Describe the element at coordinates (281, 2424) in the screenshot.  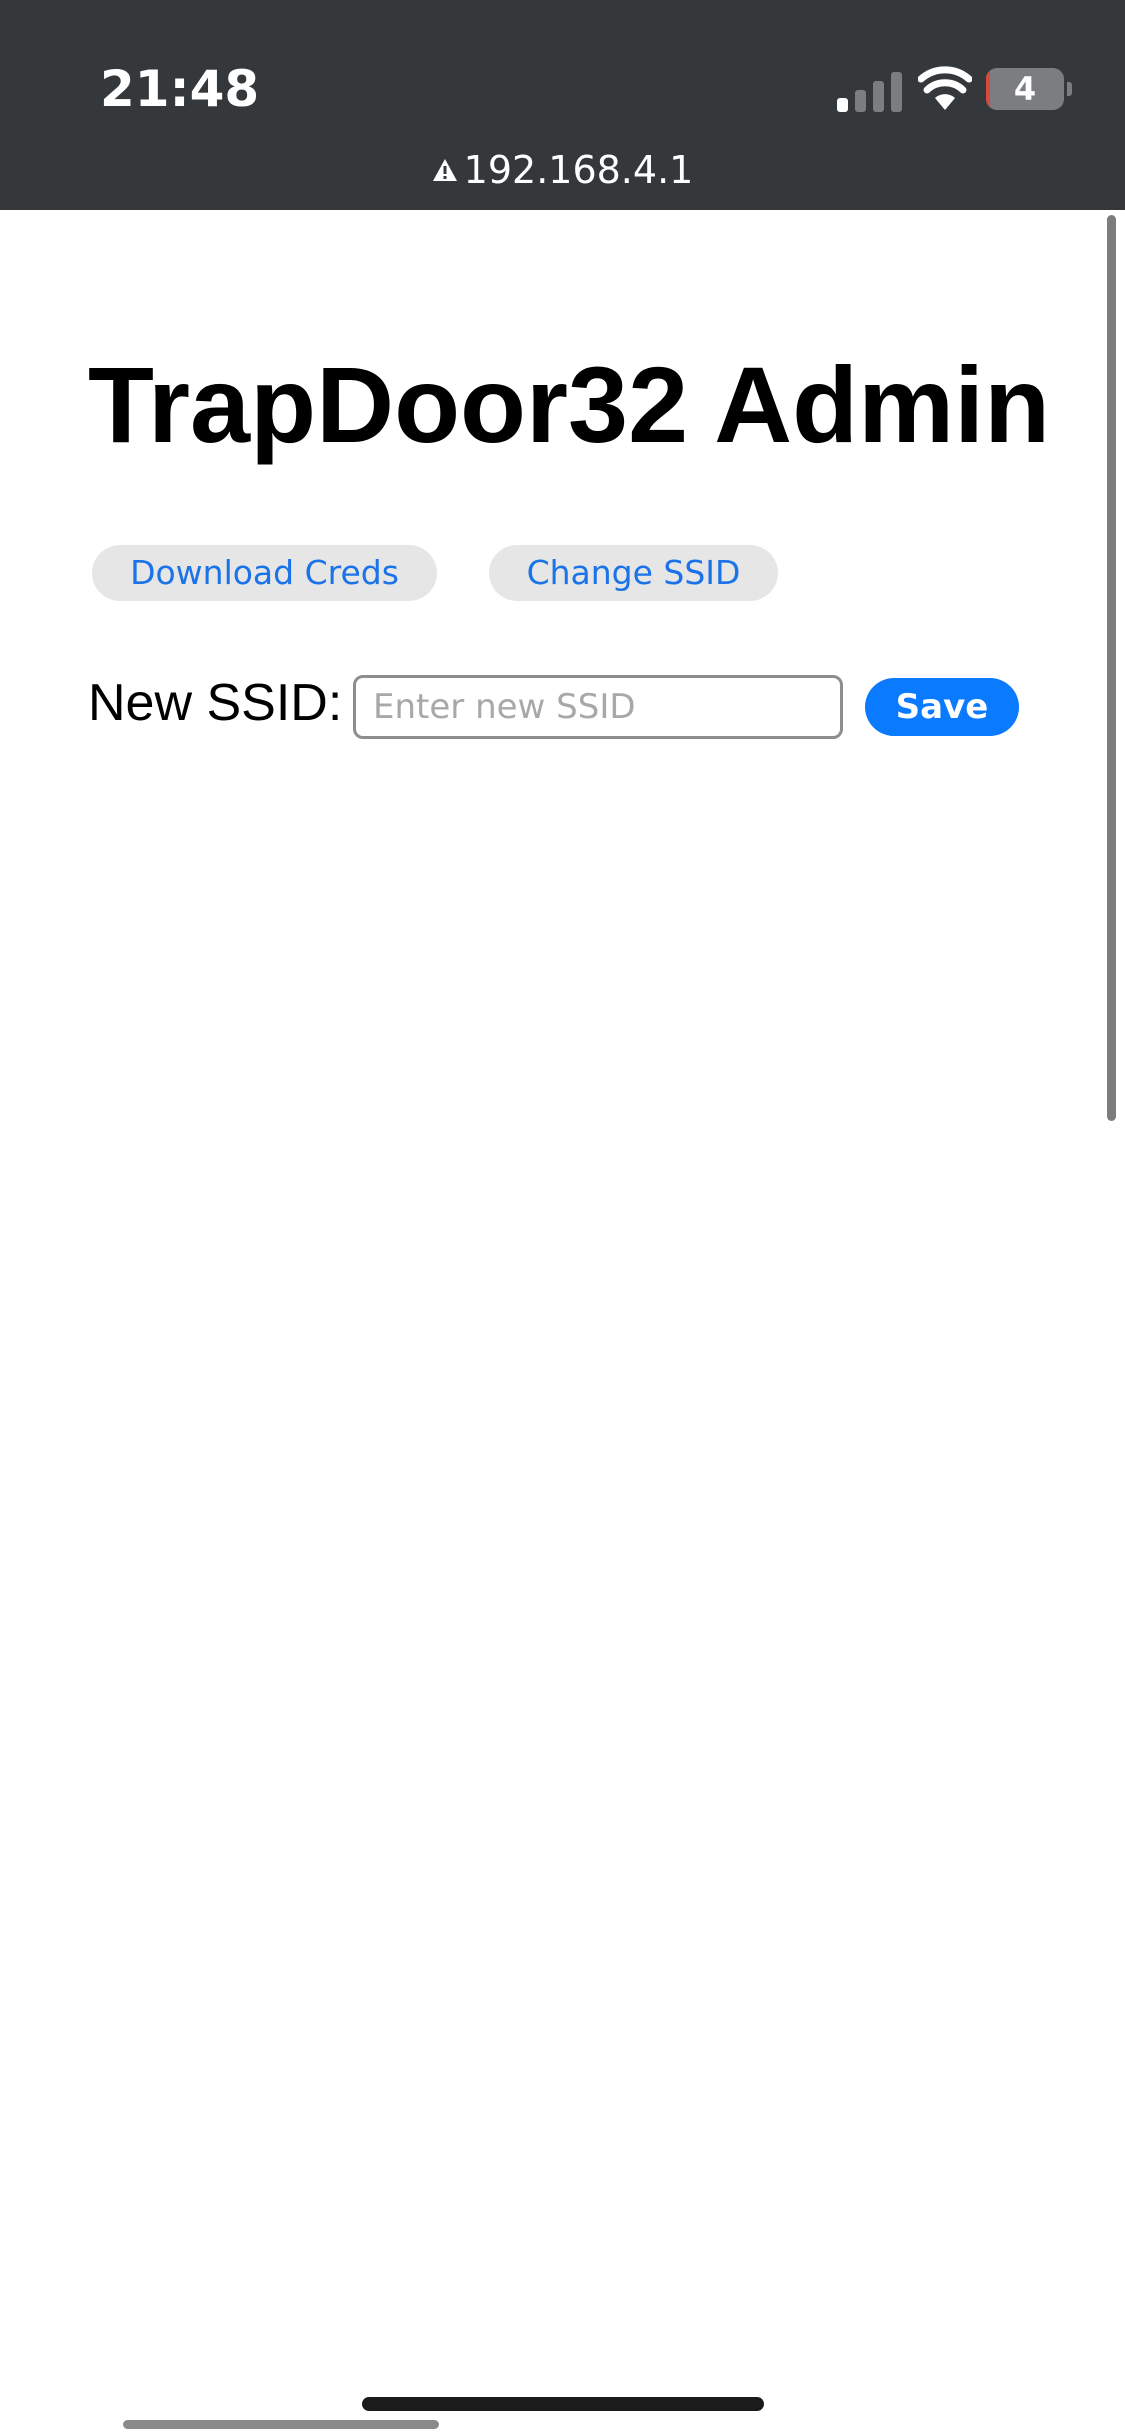
I see `horizontal-scrollbar` at that location.